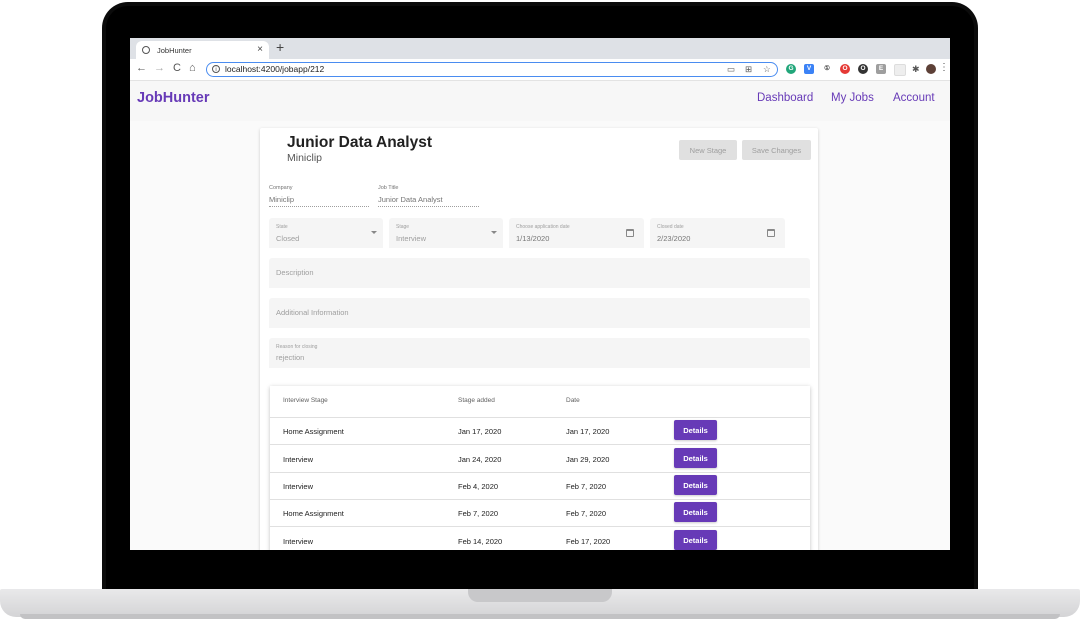  Describe the element at coordinates (708, 150) in the screenshot. I see `new-stage-button: New Stage` at that location.